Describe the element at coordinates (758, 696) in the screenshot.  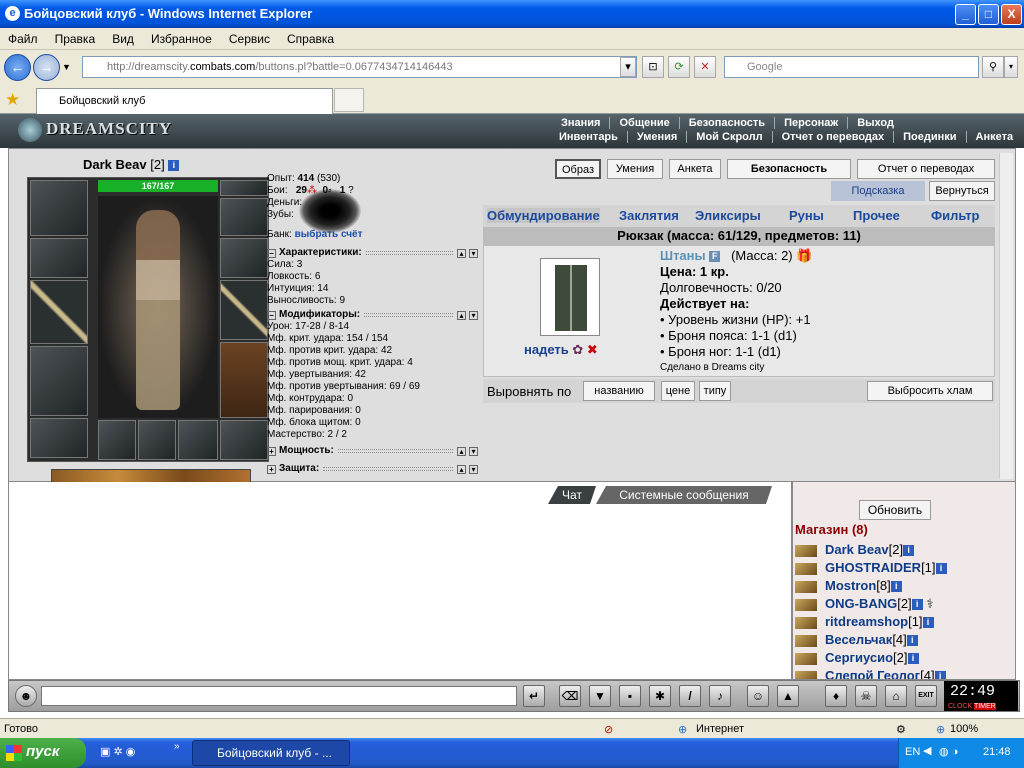
I see `smiles-icon: ☺` at that location.